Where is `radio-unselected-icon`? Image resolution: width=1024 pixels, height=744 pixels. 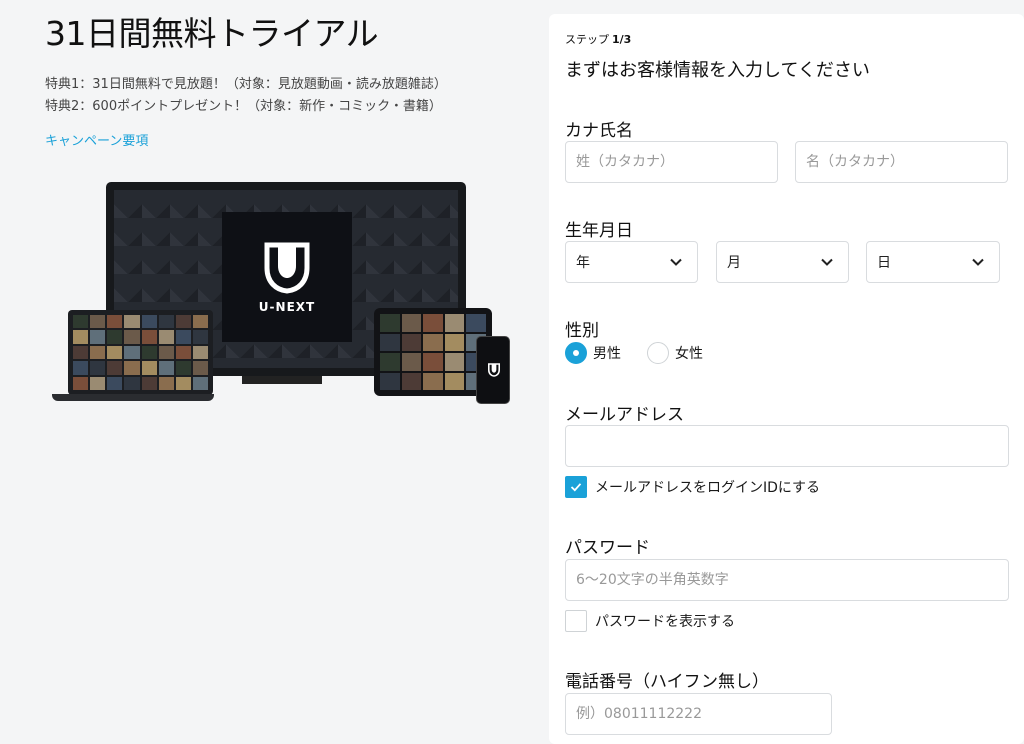
radio-unselected-icon is located at coordinates (658, 353).